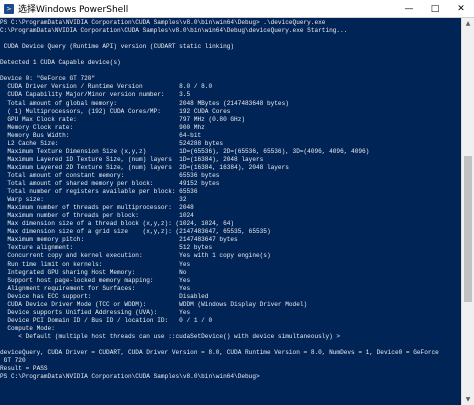 The width and height of the screenshot is (474, 405). What do you see at coordinates (461, 8) in the screenshot?
I see `close-button: ✕` at bounding box center [461, 8].